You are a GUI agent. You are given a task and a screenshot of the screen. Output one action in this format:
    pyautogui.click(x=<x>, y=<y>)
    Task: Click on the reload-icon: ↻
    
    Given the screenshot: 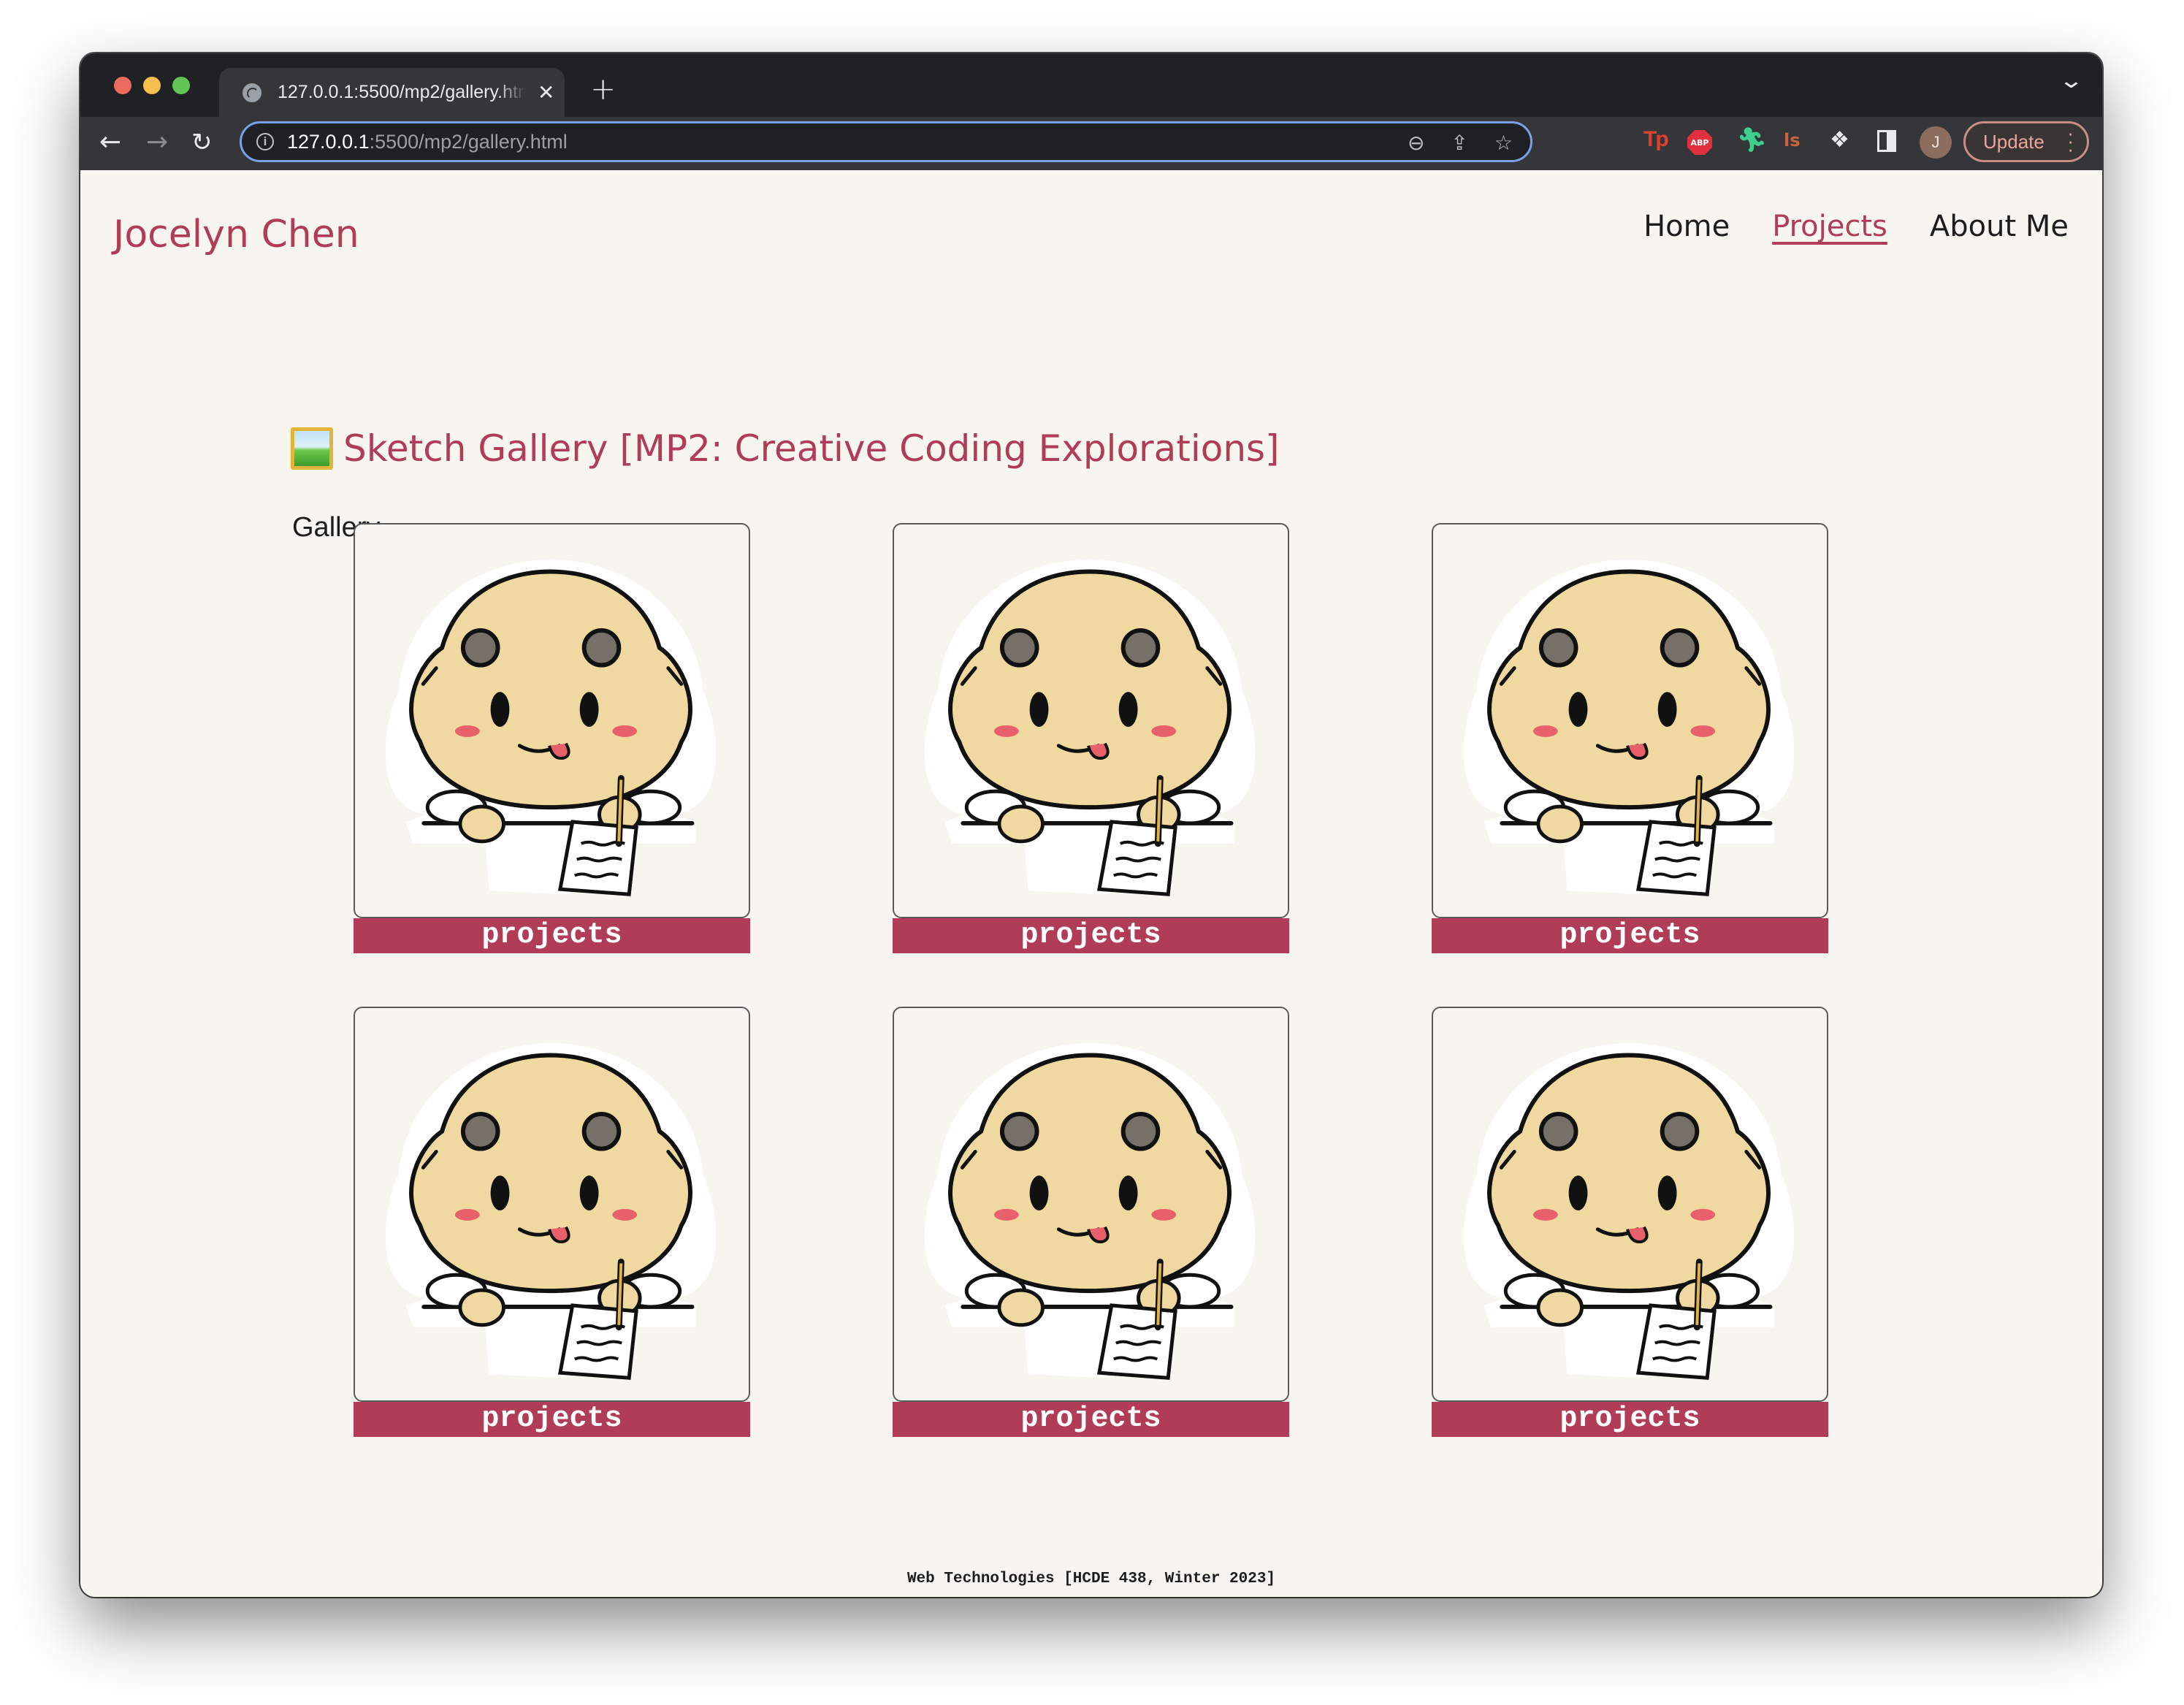 What is the action you would take?
    pyautogui.click(x=202, y=142)
    